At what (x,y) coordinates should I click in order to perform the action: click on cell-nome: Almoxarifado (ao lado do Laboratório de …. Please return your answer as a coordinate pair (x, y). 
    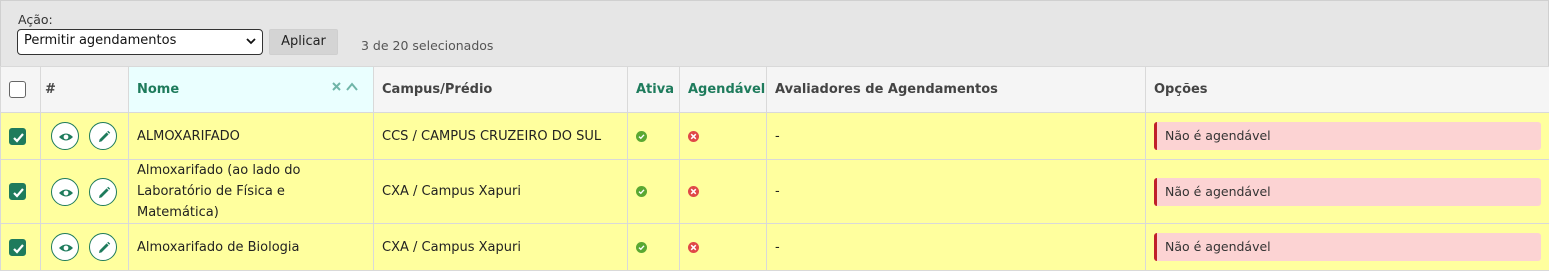
    Looking at the image, I should click on (251, 192).